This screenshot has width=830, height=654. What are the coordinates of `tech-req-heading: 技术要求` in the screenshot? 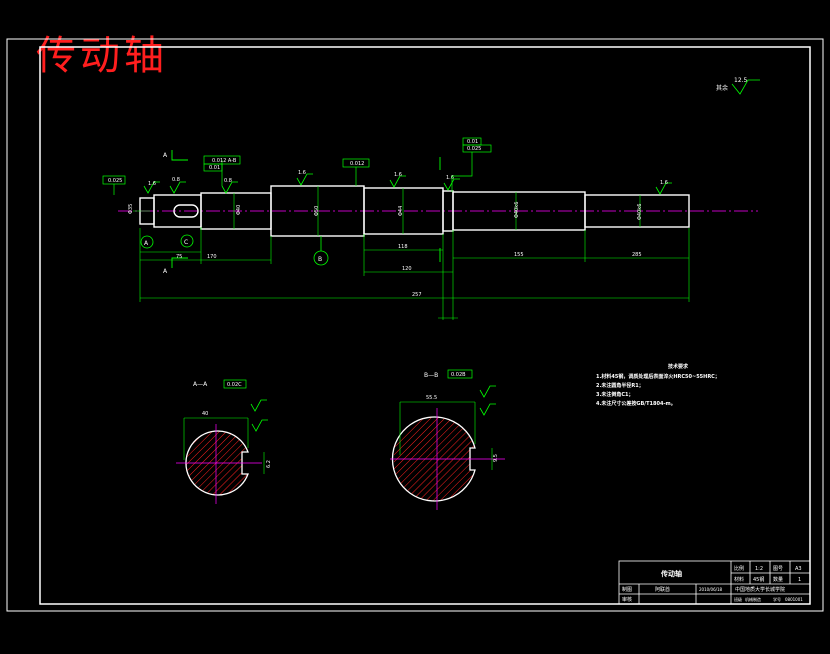 It's located at (678, 366).